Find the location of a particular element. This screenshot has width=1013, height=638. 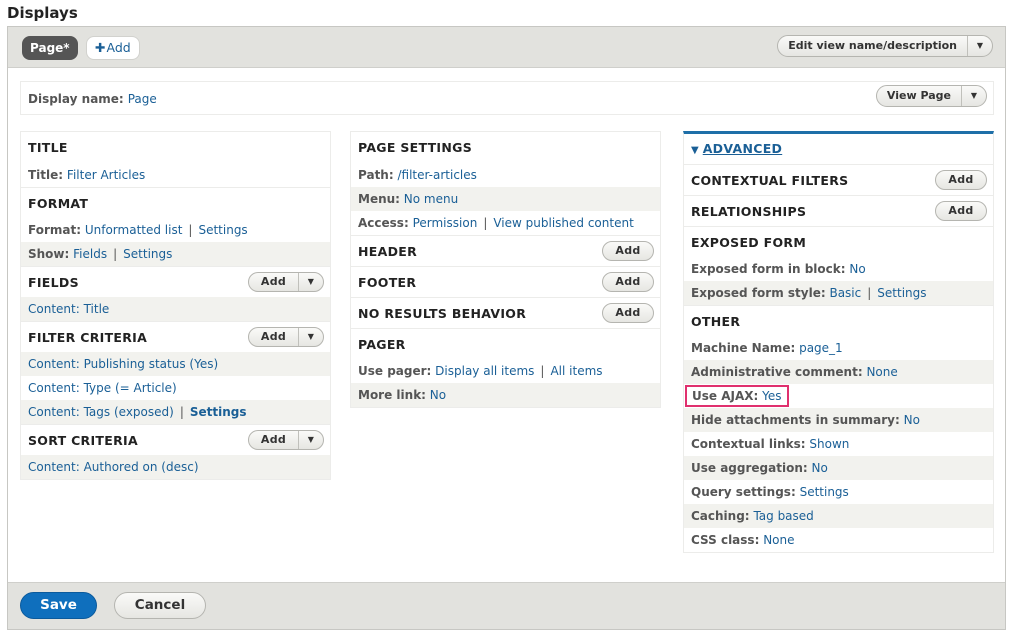

path-row: Path: /filter-articles is located at coordinates (417, 175).